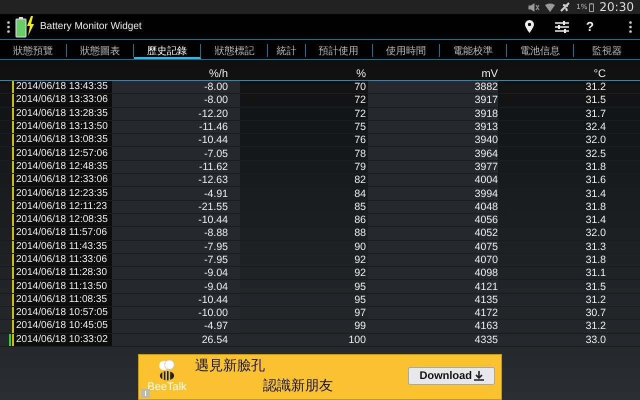 Image resolution: width=640 pixels, height=400 pixels. Describe the element at coordinates (433, 87) in the screenshot. I see `table-cell: 3882` at that location.